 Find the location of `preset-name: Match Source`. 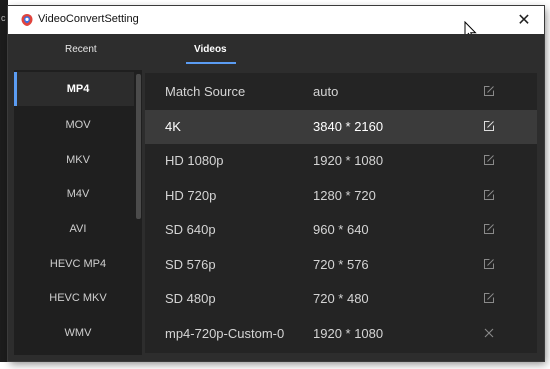

preset-name: Match Source is located at coordinates (205, 91).